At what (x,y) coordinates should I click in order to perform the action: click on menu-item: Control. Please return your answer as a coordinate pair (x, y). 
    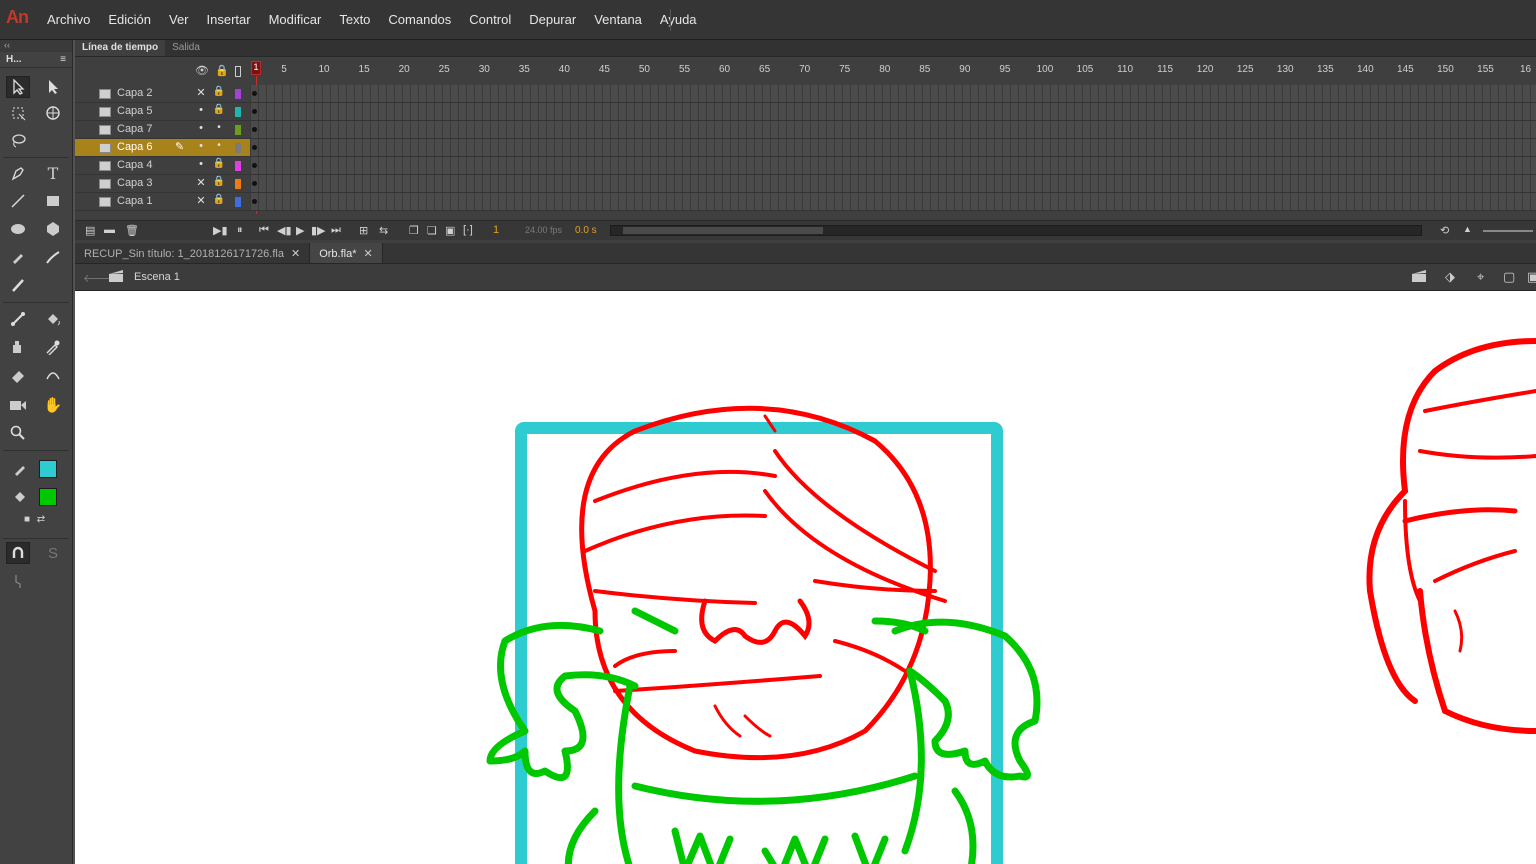
    Looking at the image, I should click on (490, 19).